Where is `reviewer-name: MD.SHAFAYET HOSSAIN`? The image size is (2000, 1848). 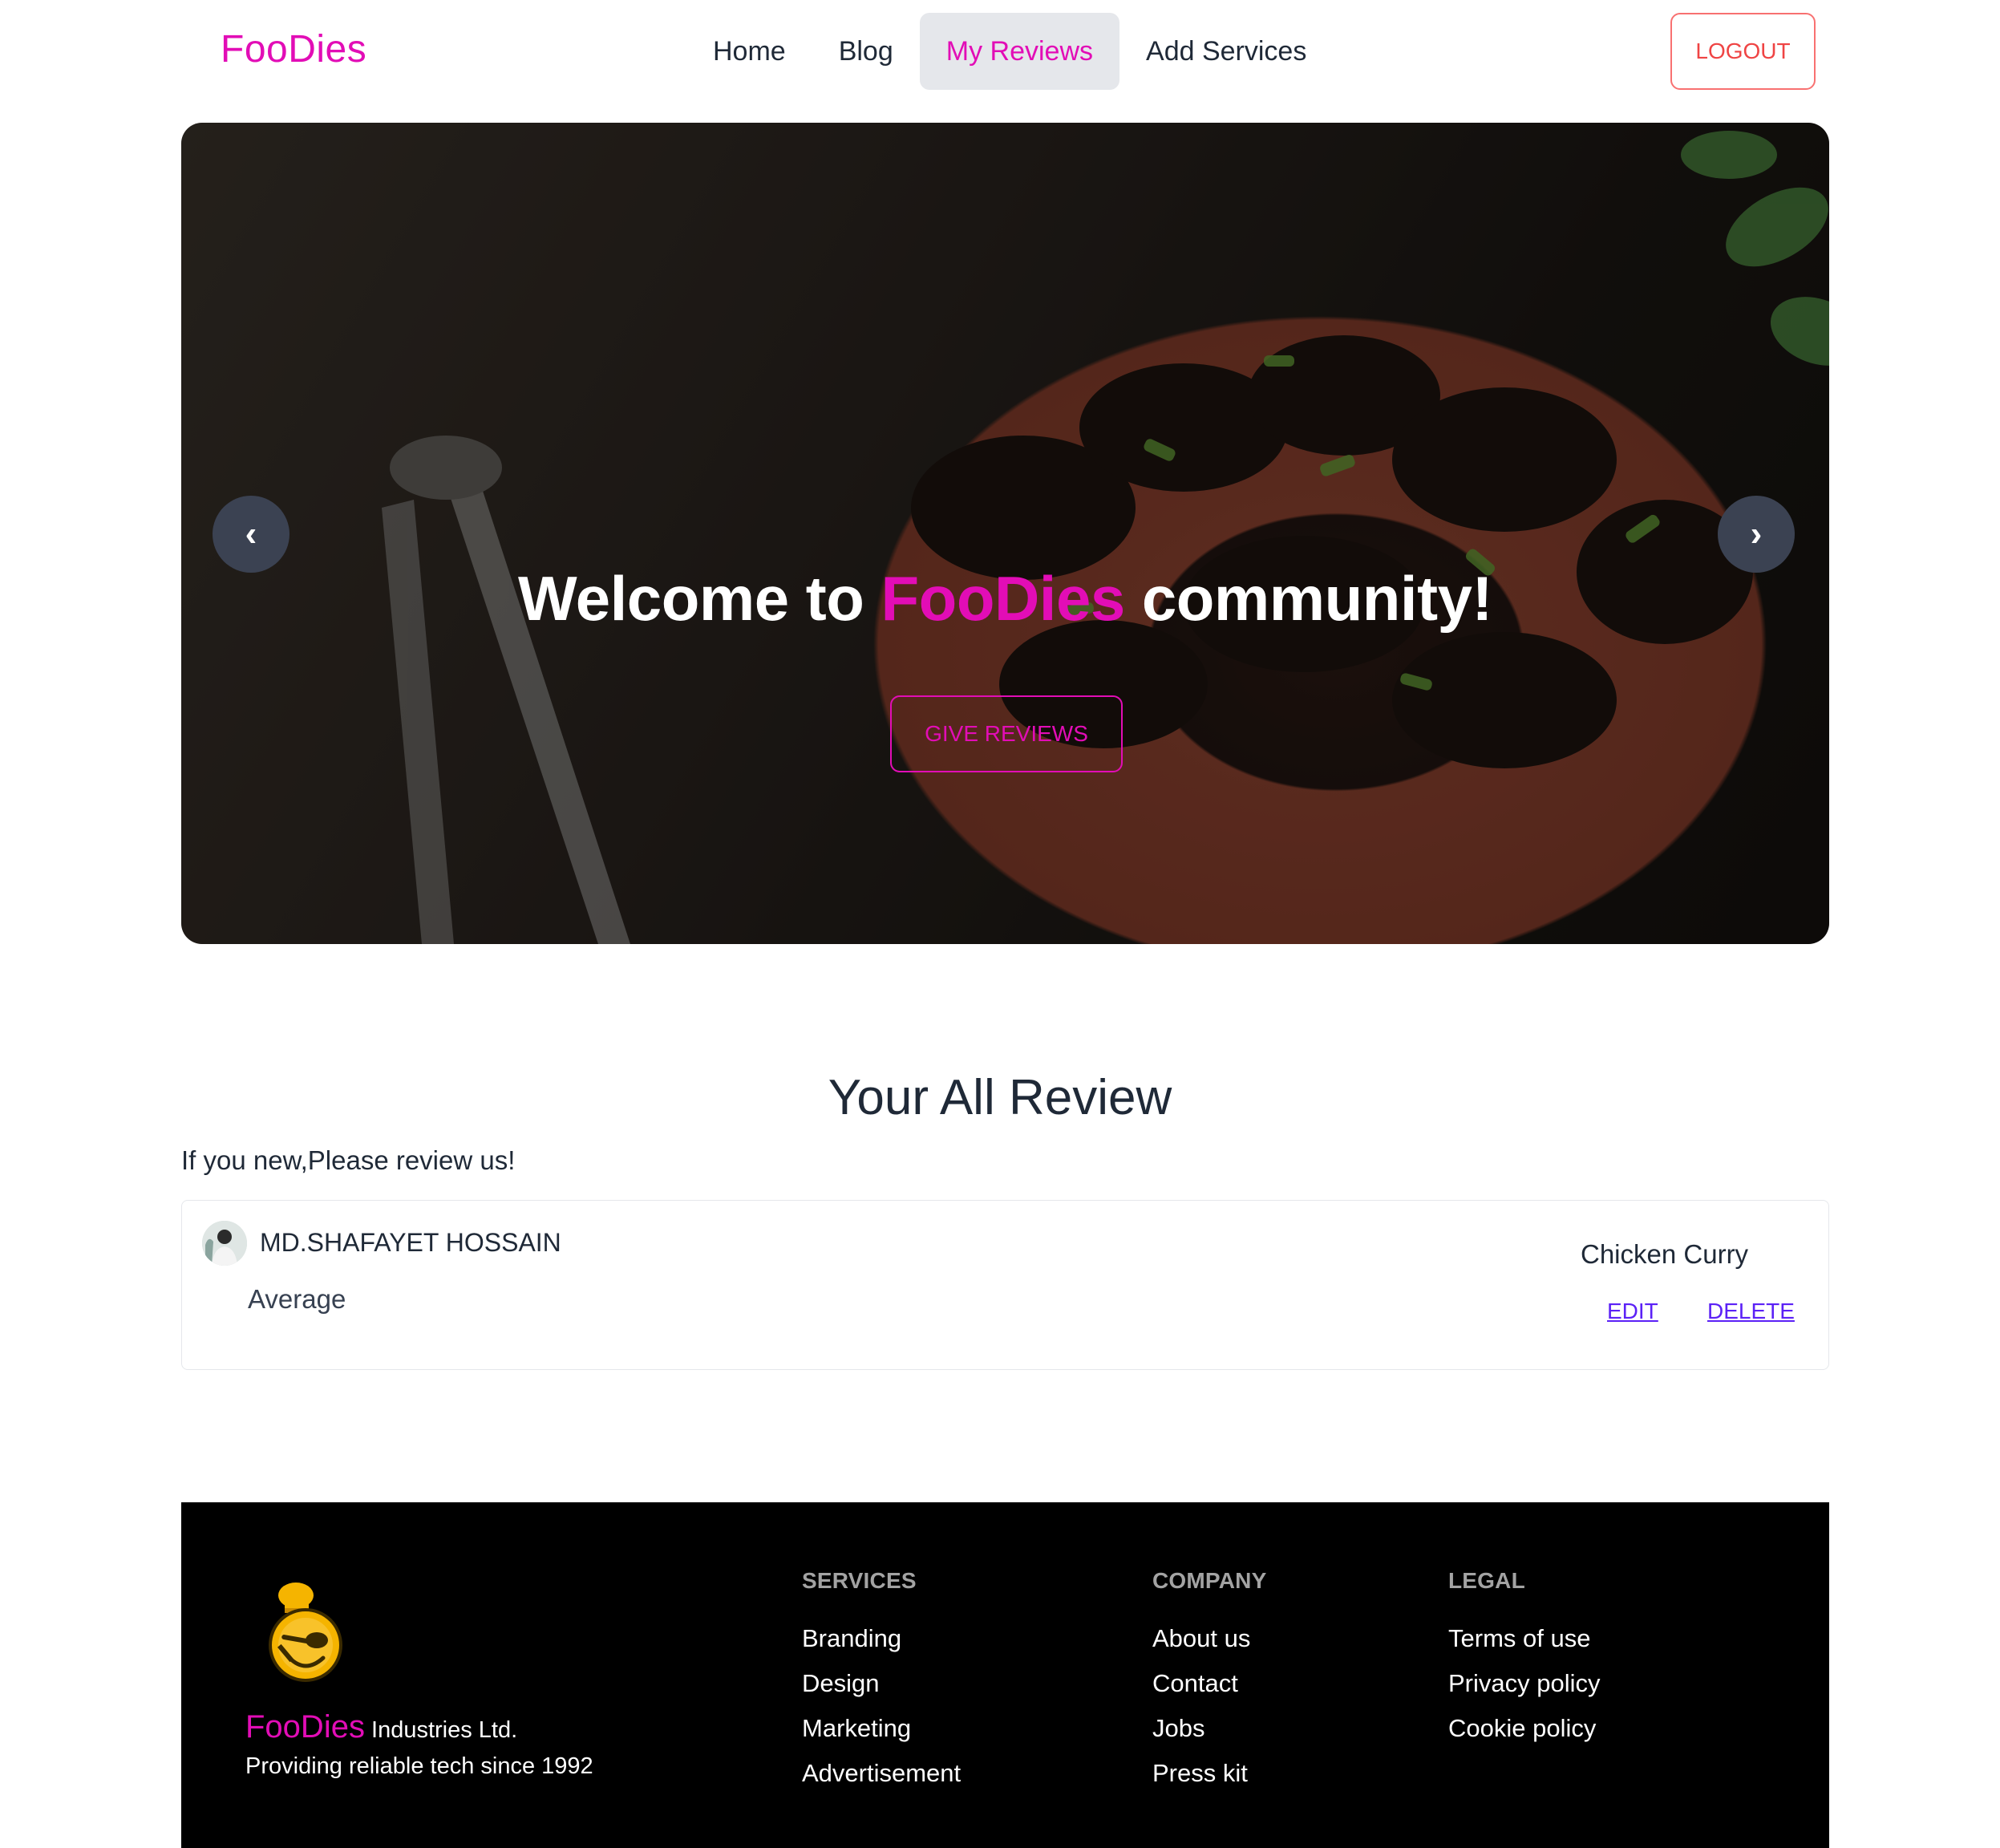
reviewer-name: MD.SHAFAYET HOSSAIN is located at coordinates (410, 1242).